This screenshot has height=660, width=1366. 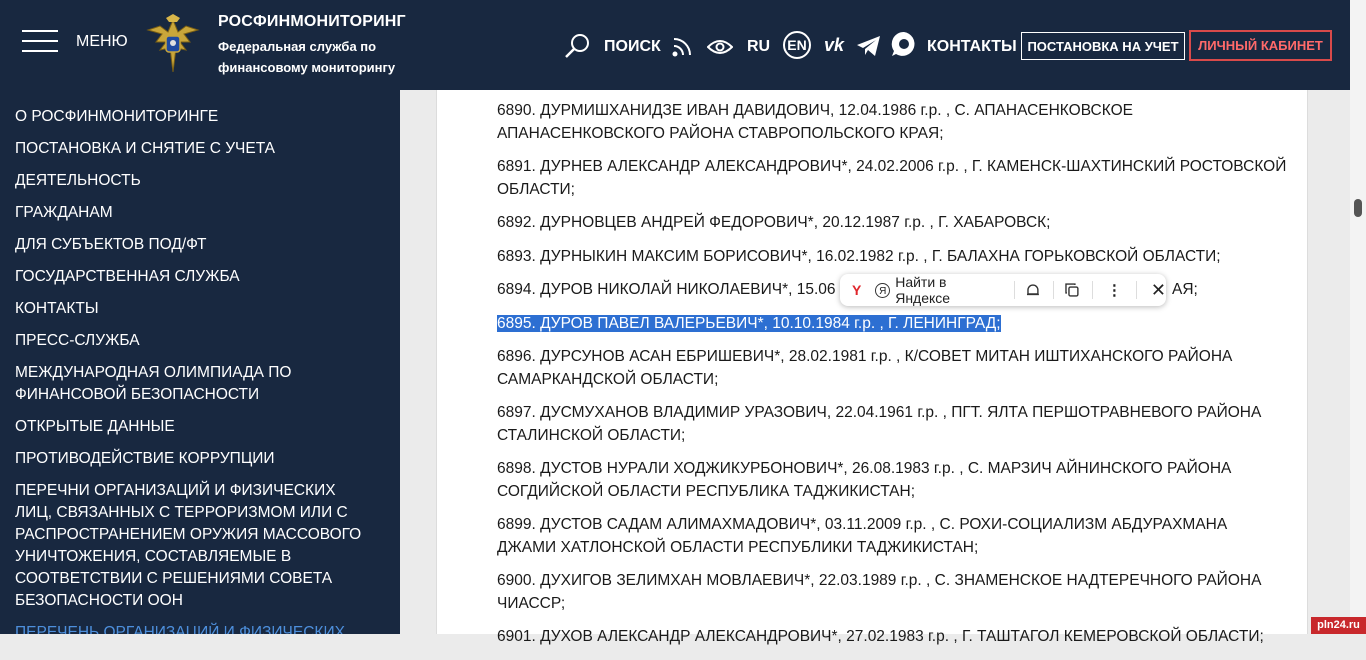 I want to click on telegram-icon, so click(x=869, y=46).